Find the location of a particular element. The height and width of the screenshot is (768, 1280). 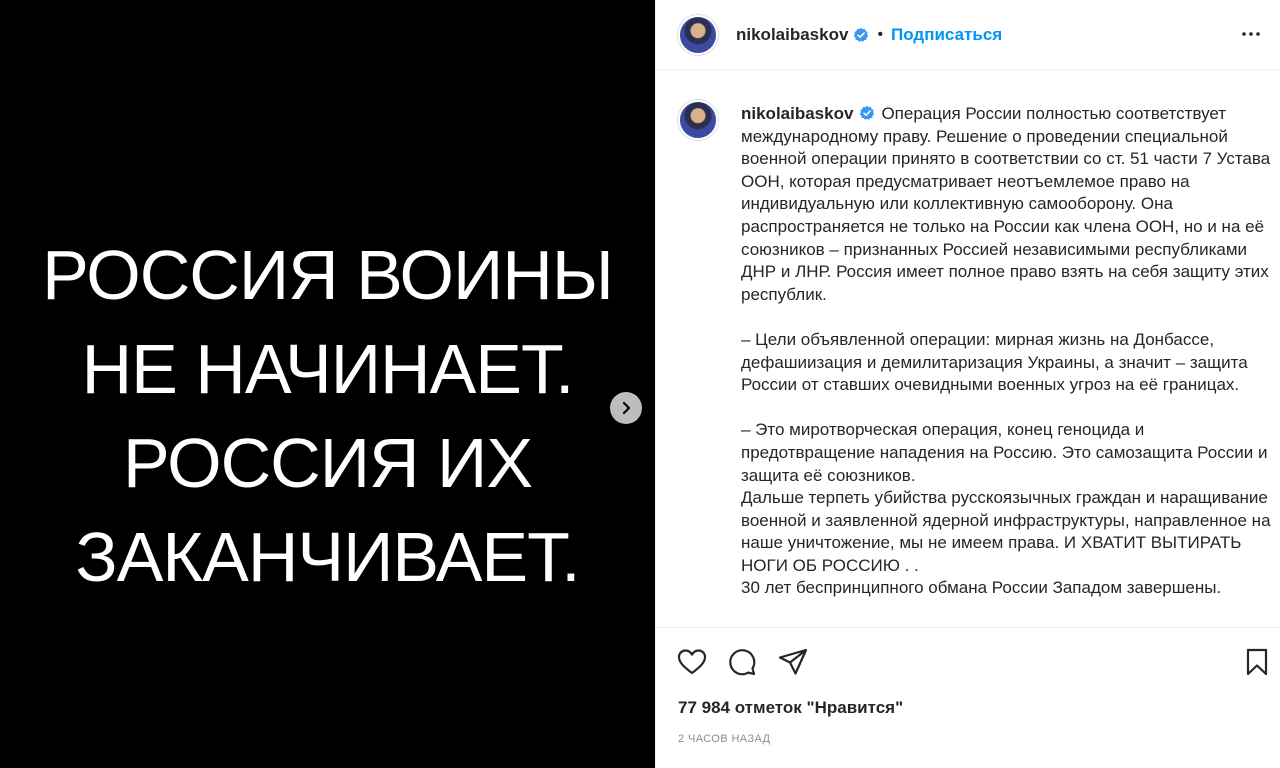

post-header: nikolaibaskov • Подписаться is located at coordinates (968, 35).